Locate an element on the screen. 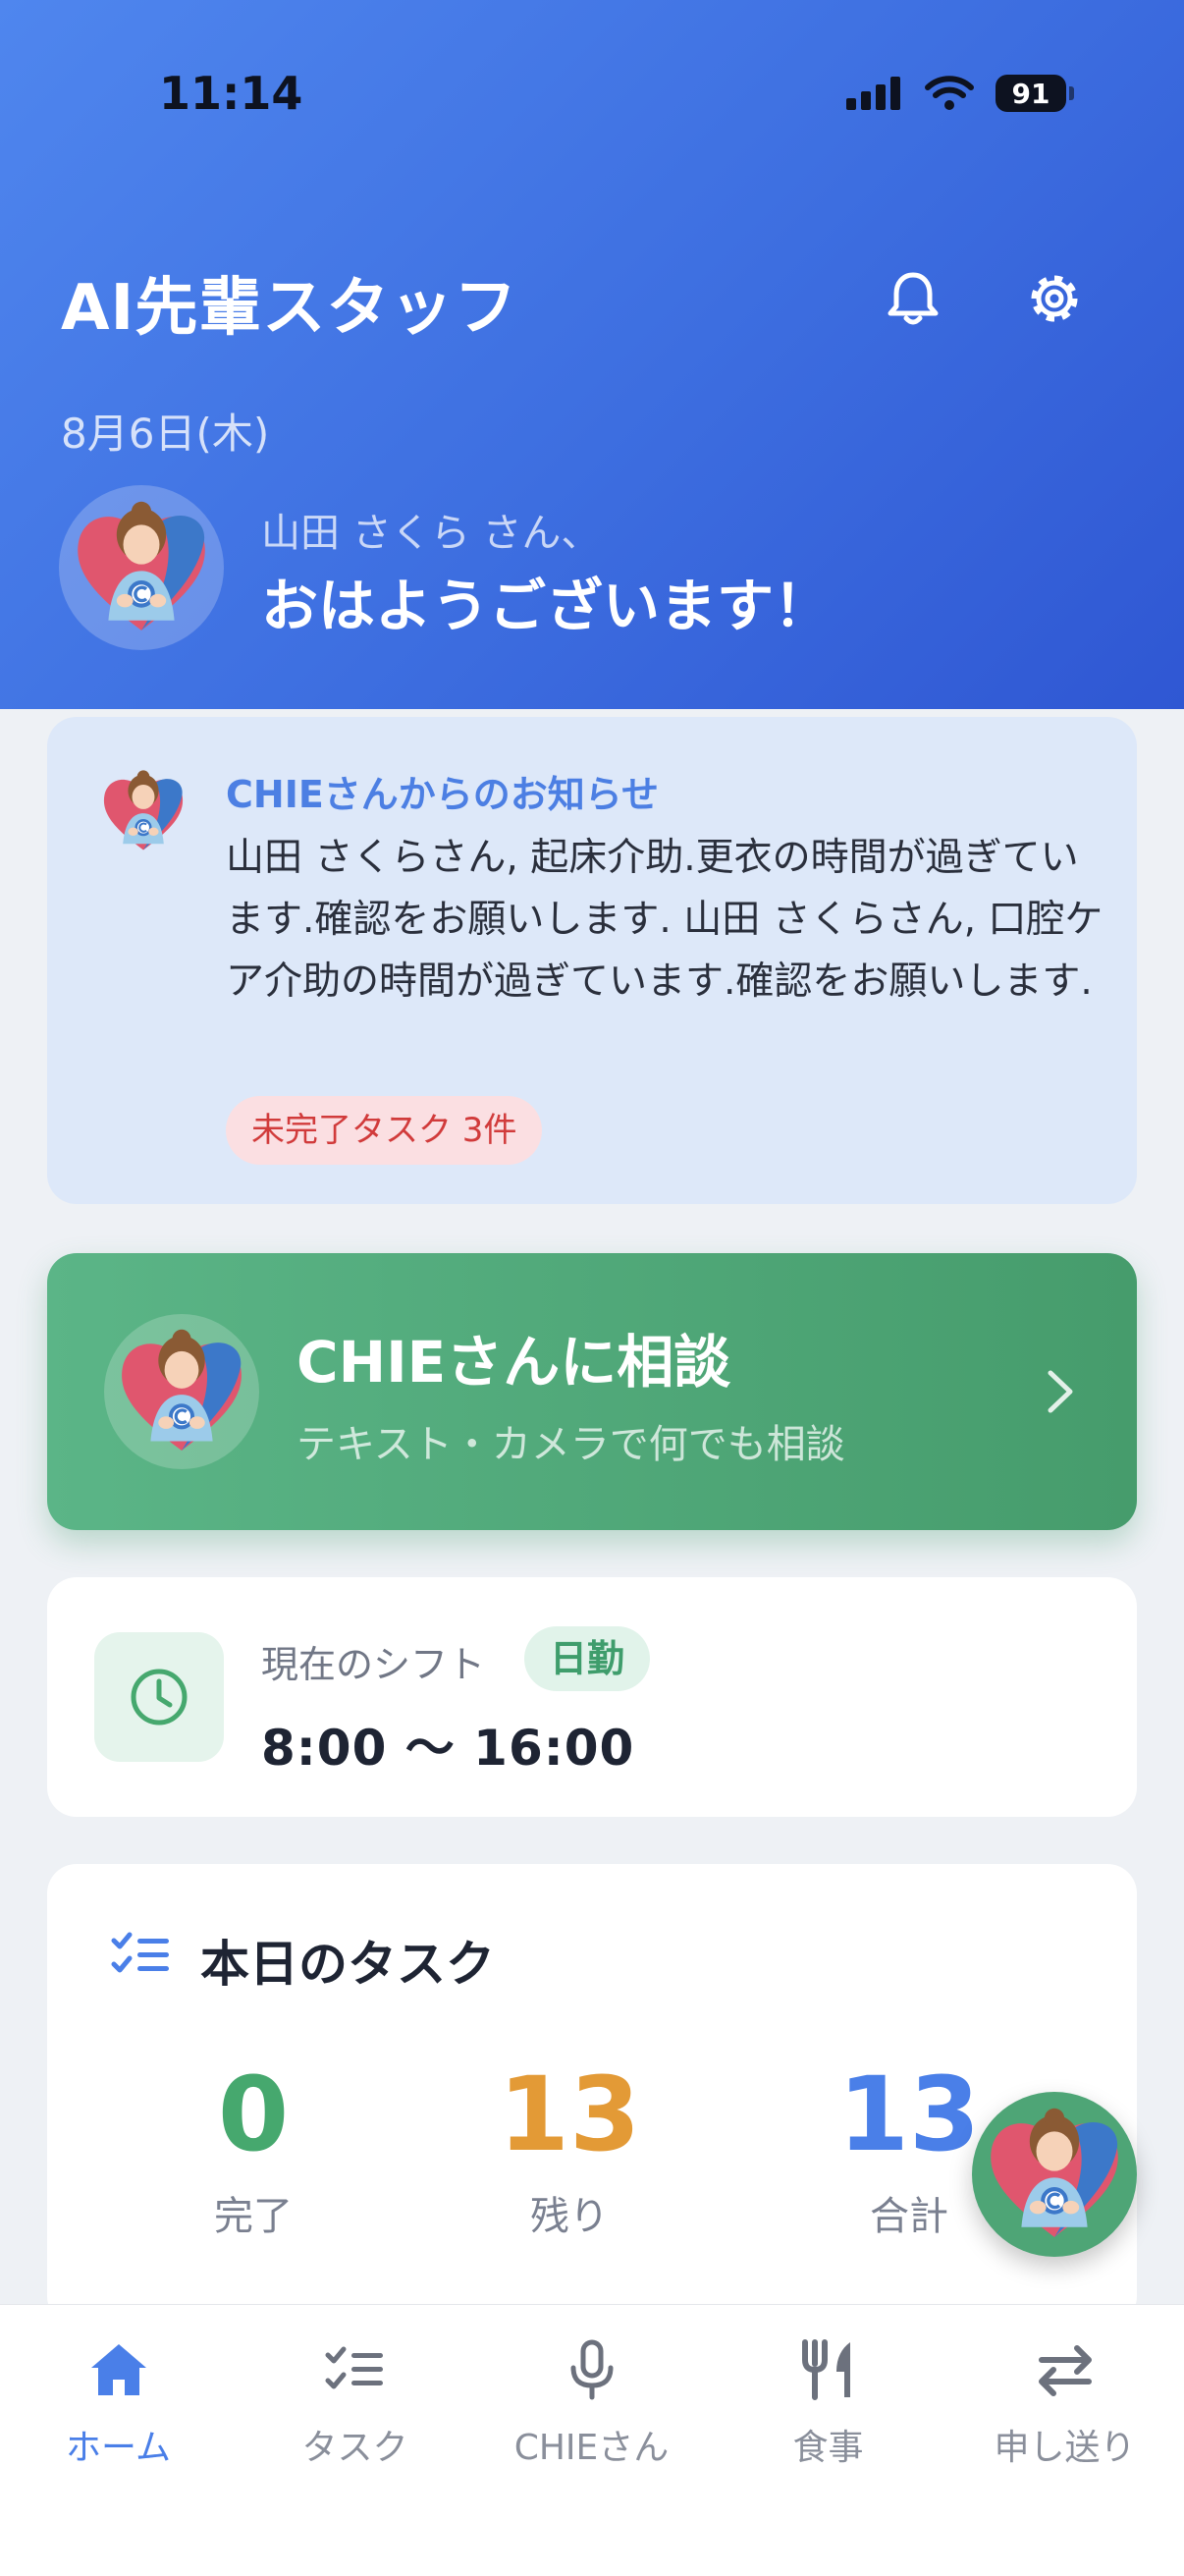  tab-tasks-label: タスク is located at coordinates (355, 2448).